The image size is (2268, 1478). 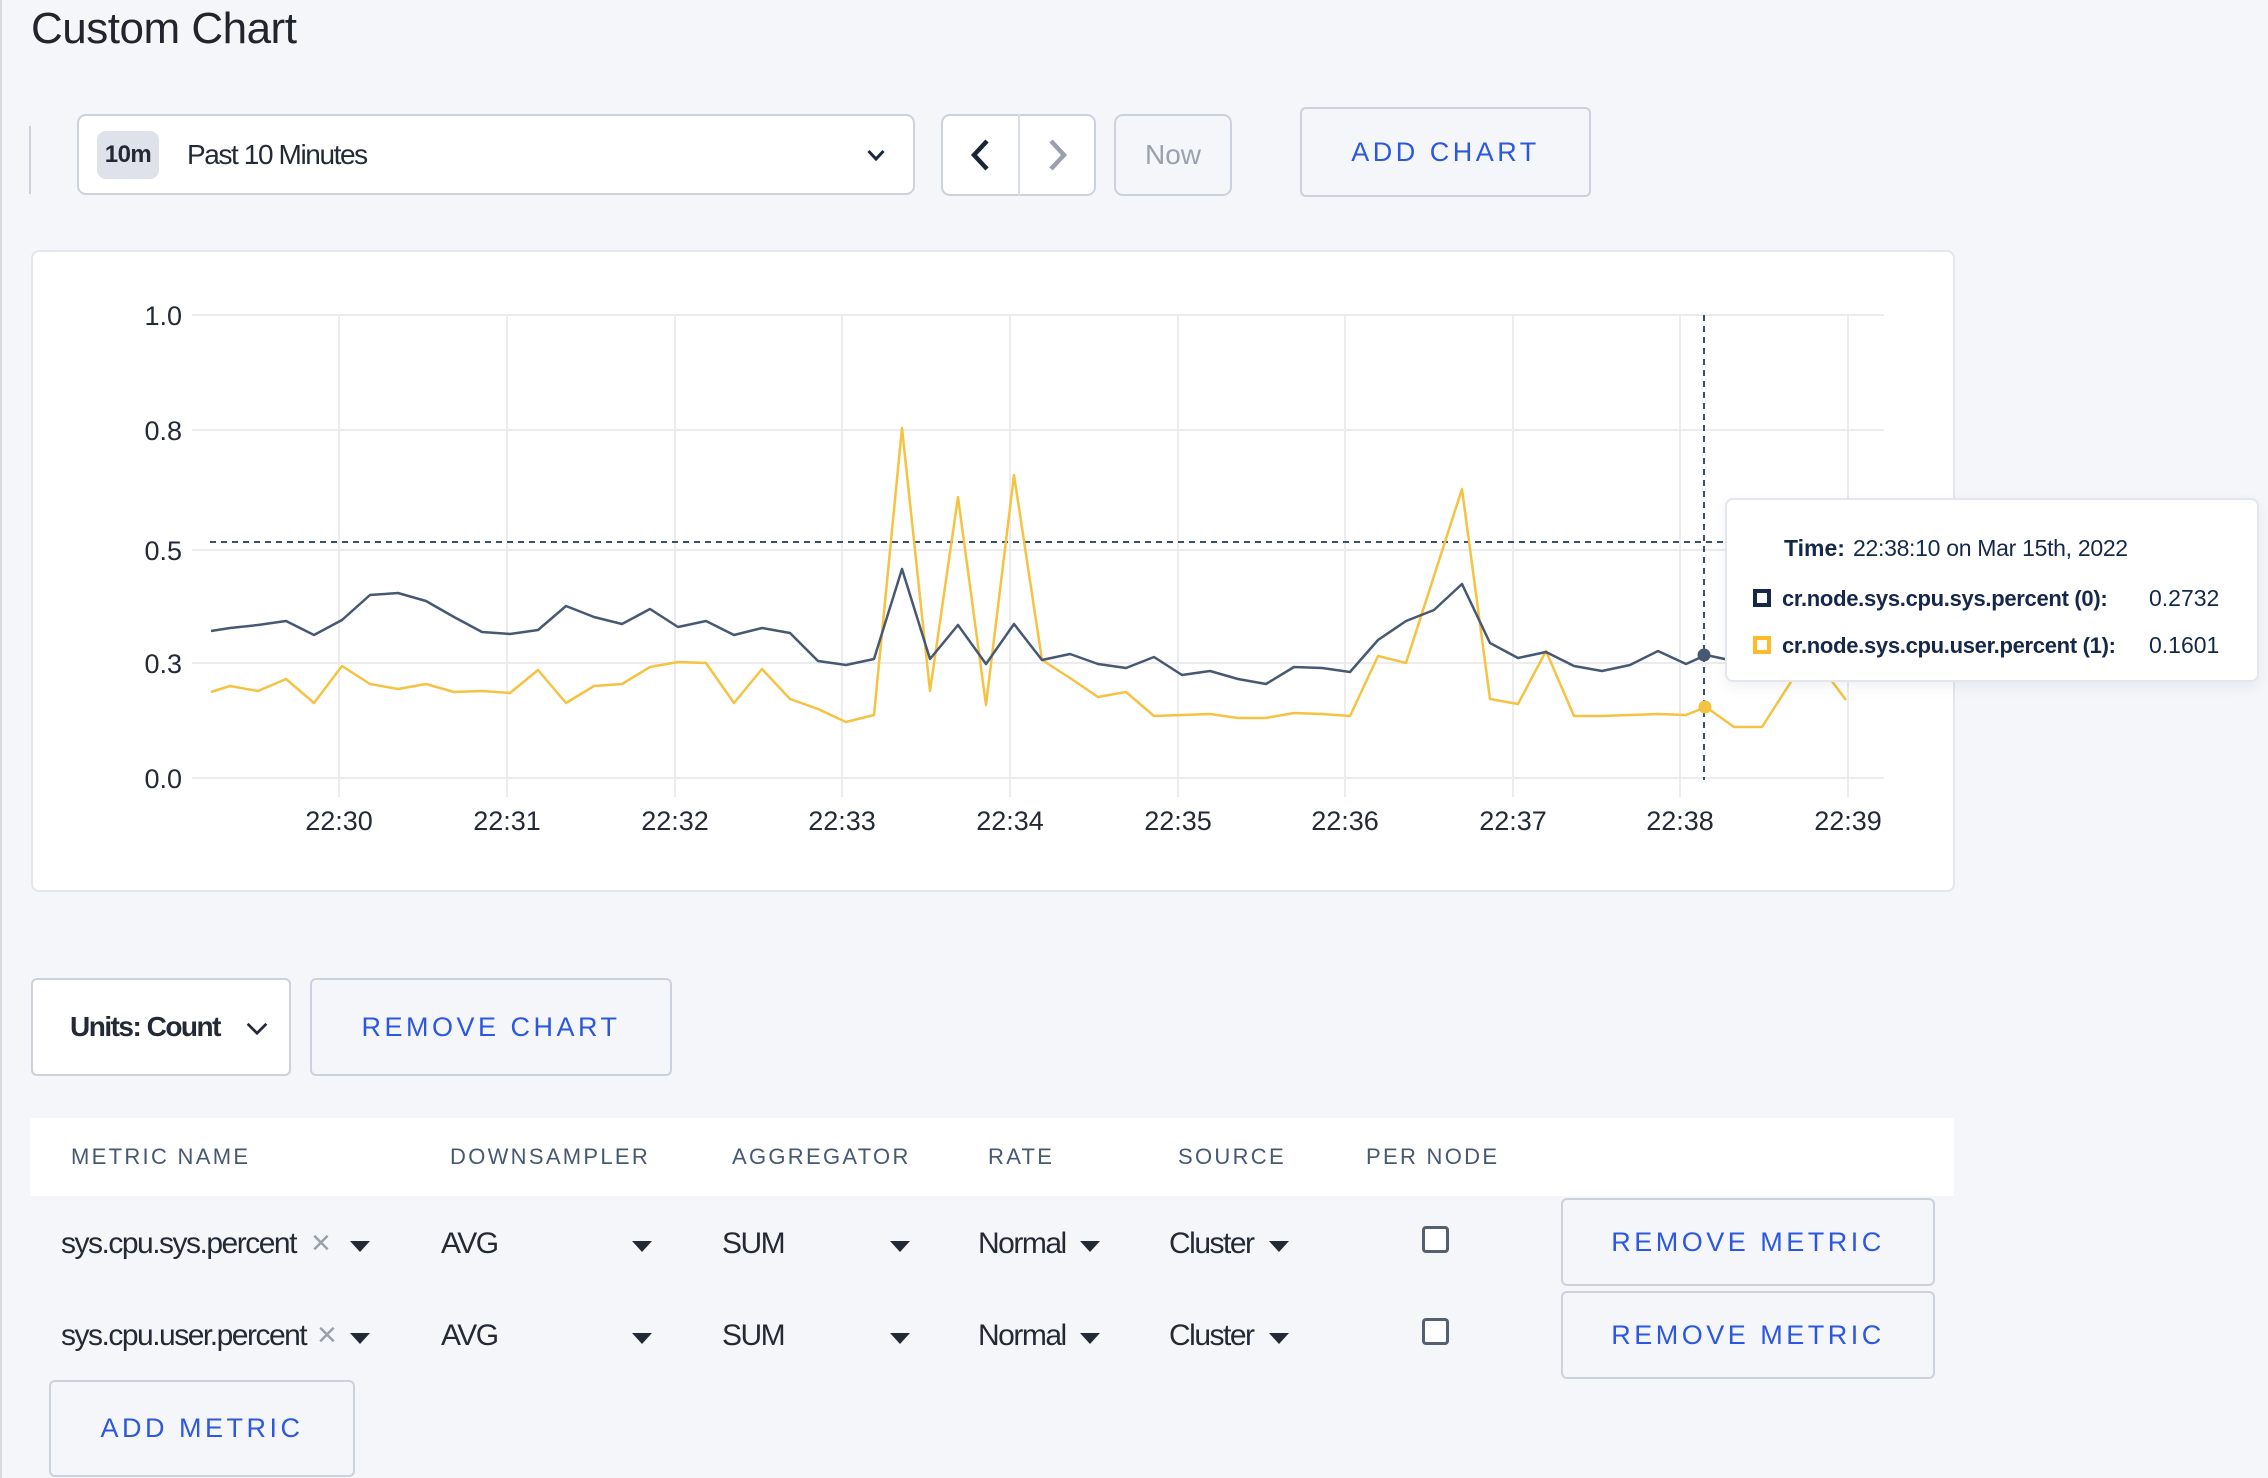 What do you see at coordinates (163, 551) in the screenshot?
I see `svg-text: 0.5` at bounding box center [163, 551].